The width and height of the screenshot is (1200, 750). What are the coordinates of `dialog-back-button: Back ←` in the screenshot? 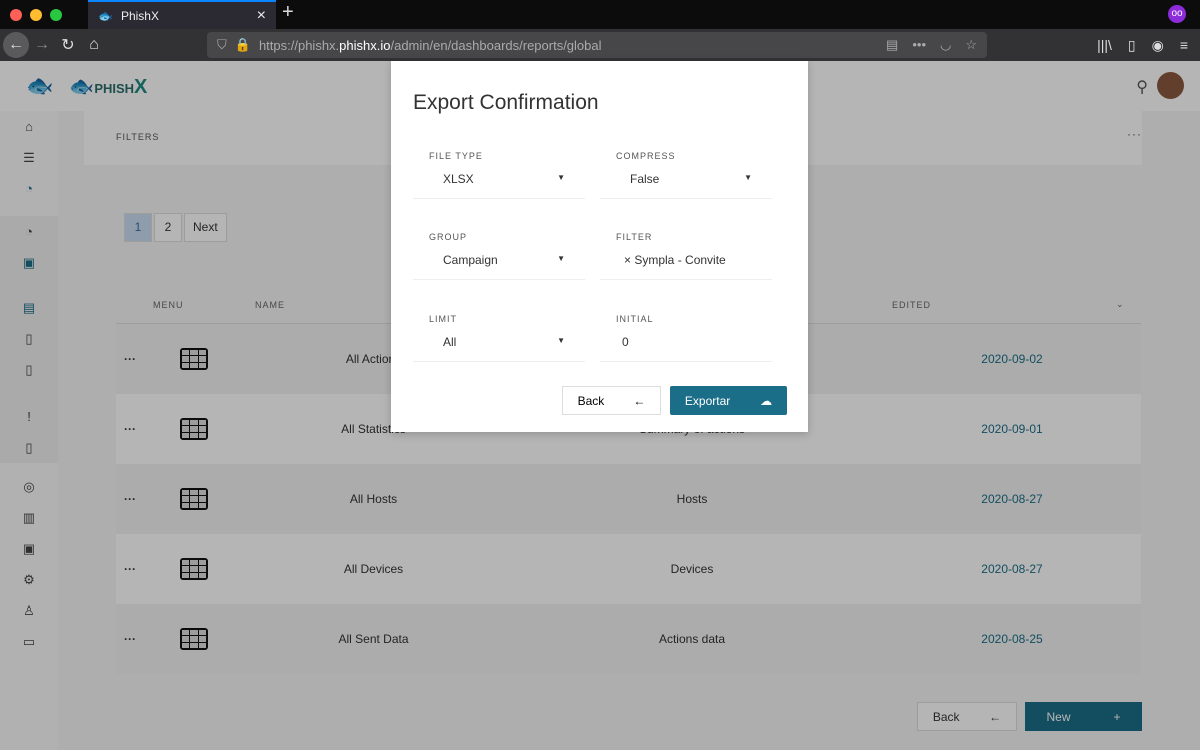 It's located at (611, 400).